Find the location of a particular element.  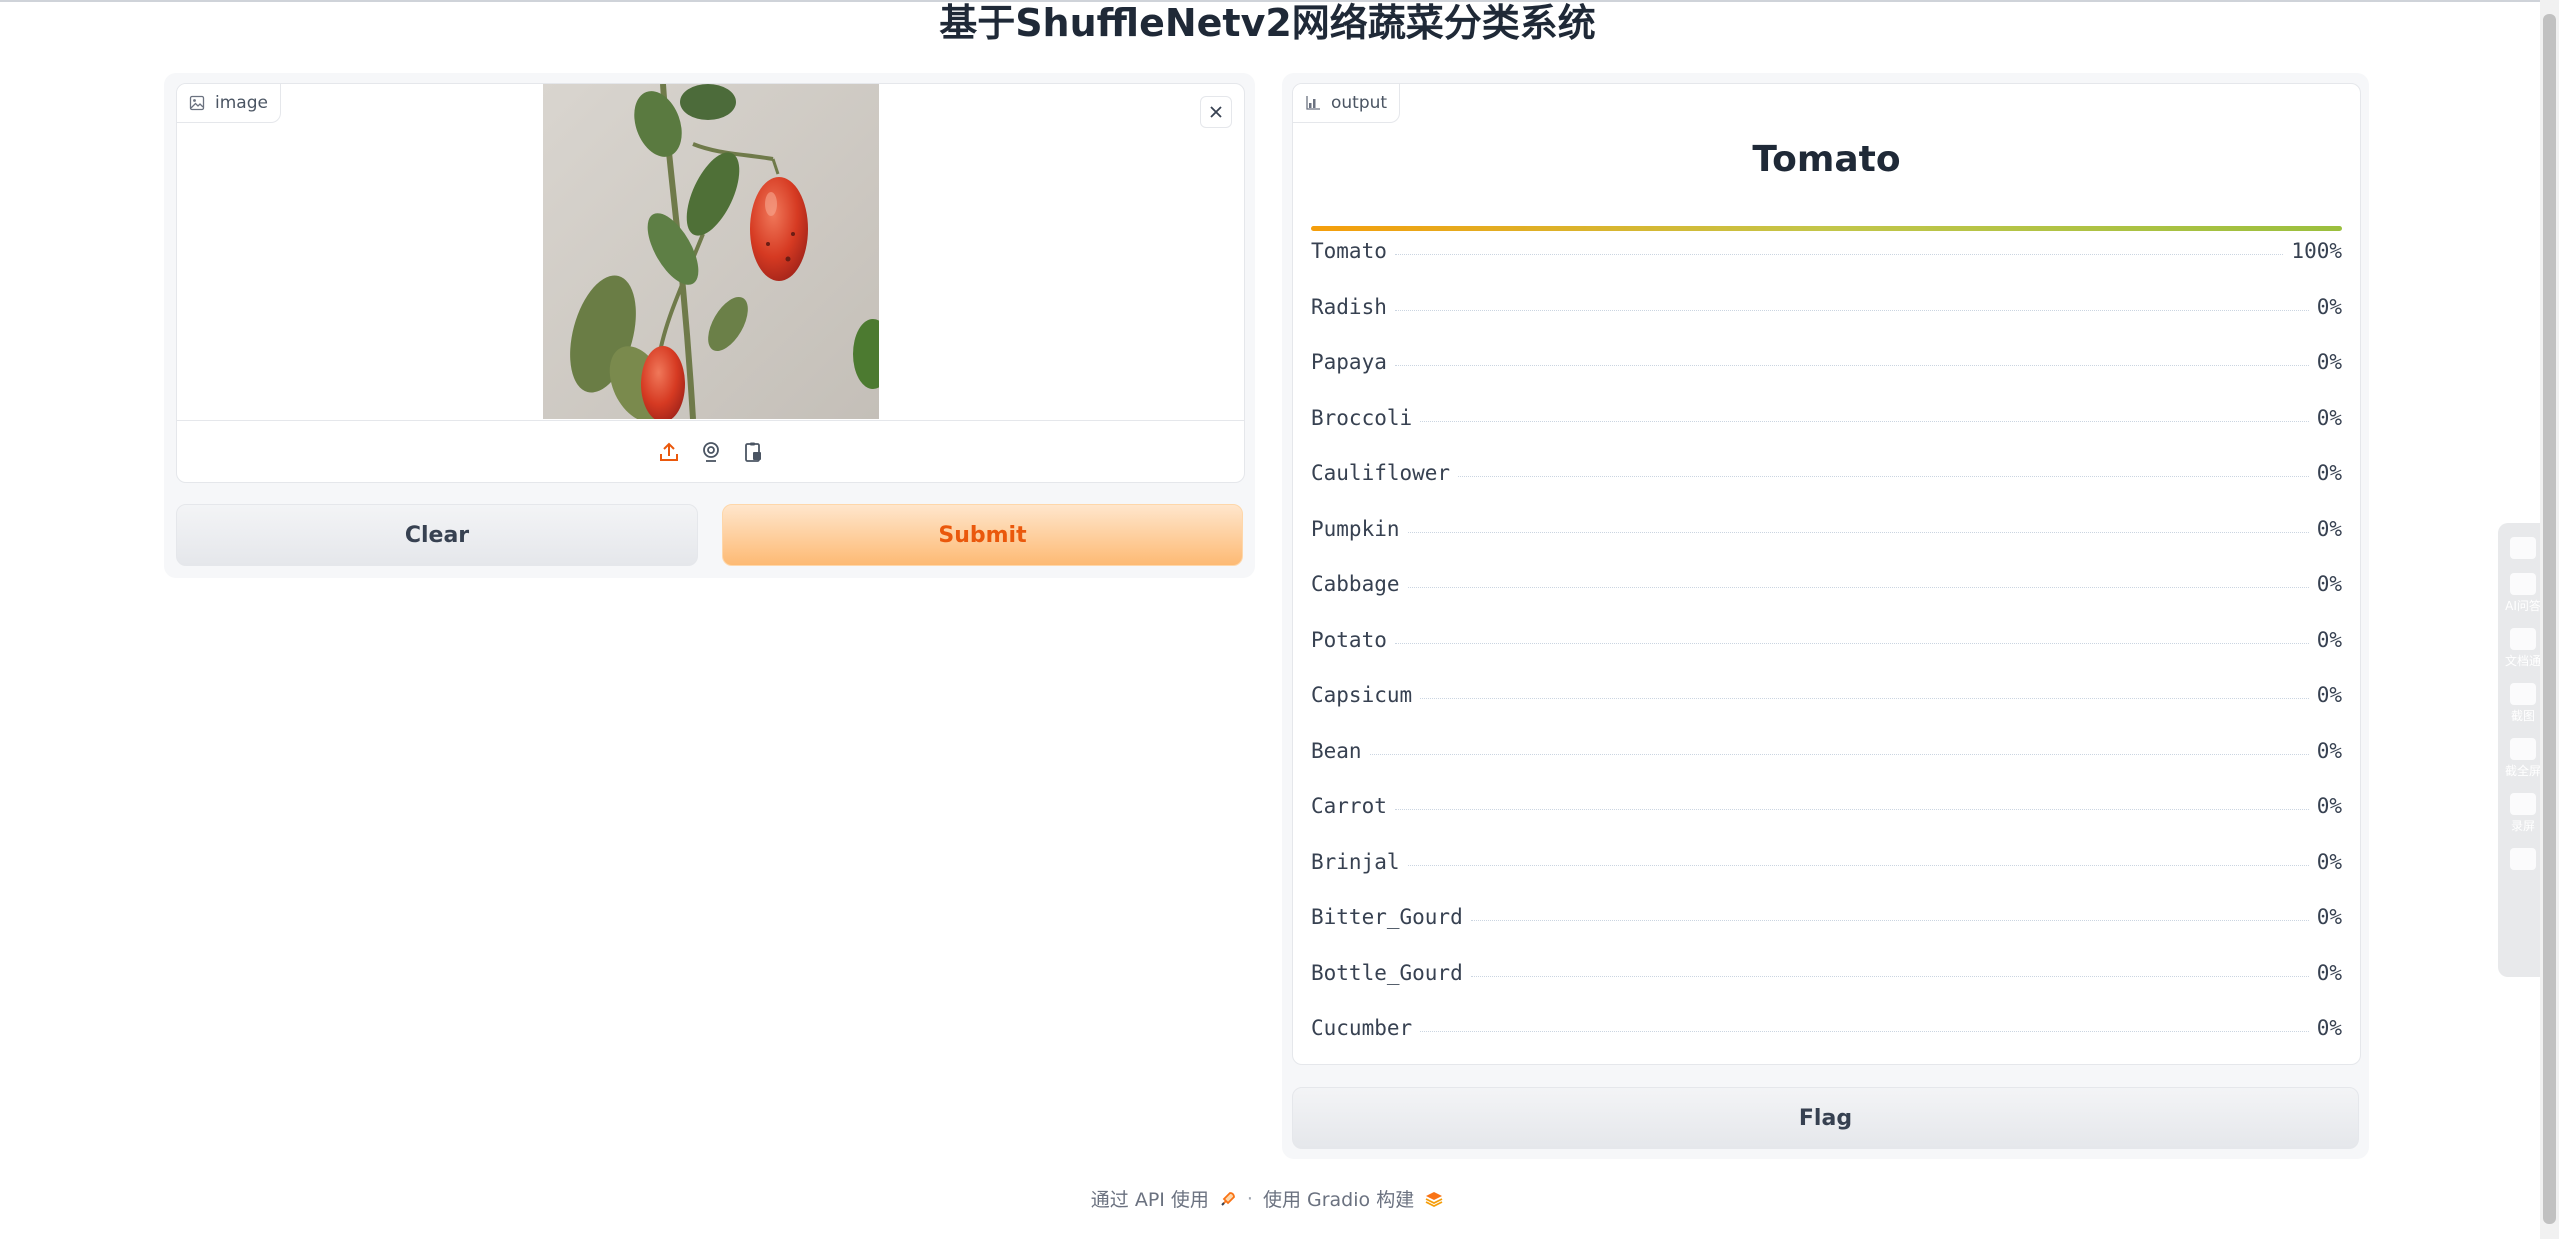

top-confidence-bar is located at coordinates (1826, 228).